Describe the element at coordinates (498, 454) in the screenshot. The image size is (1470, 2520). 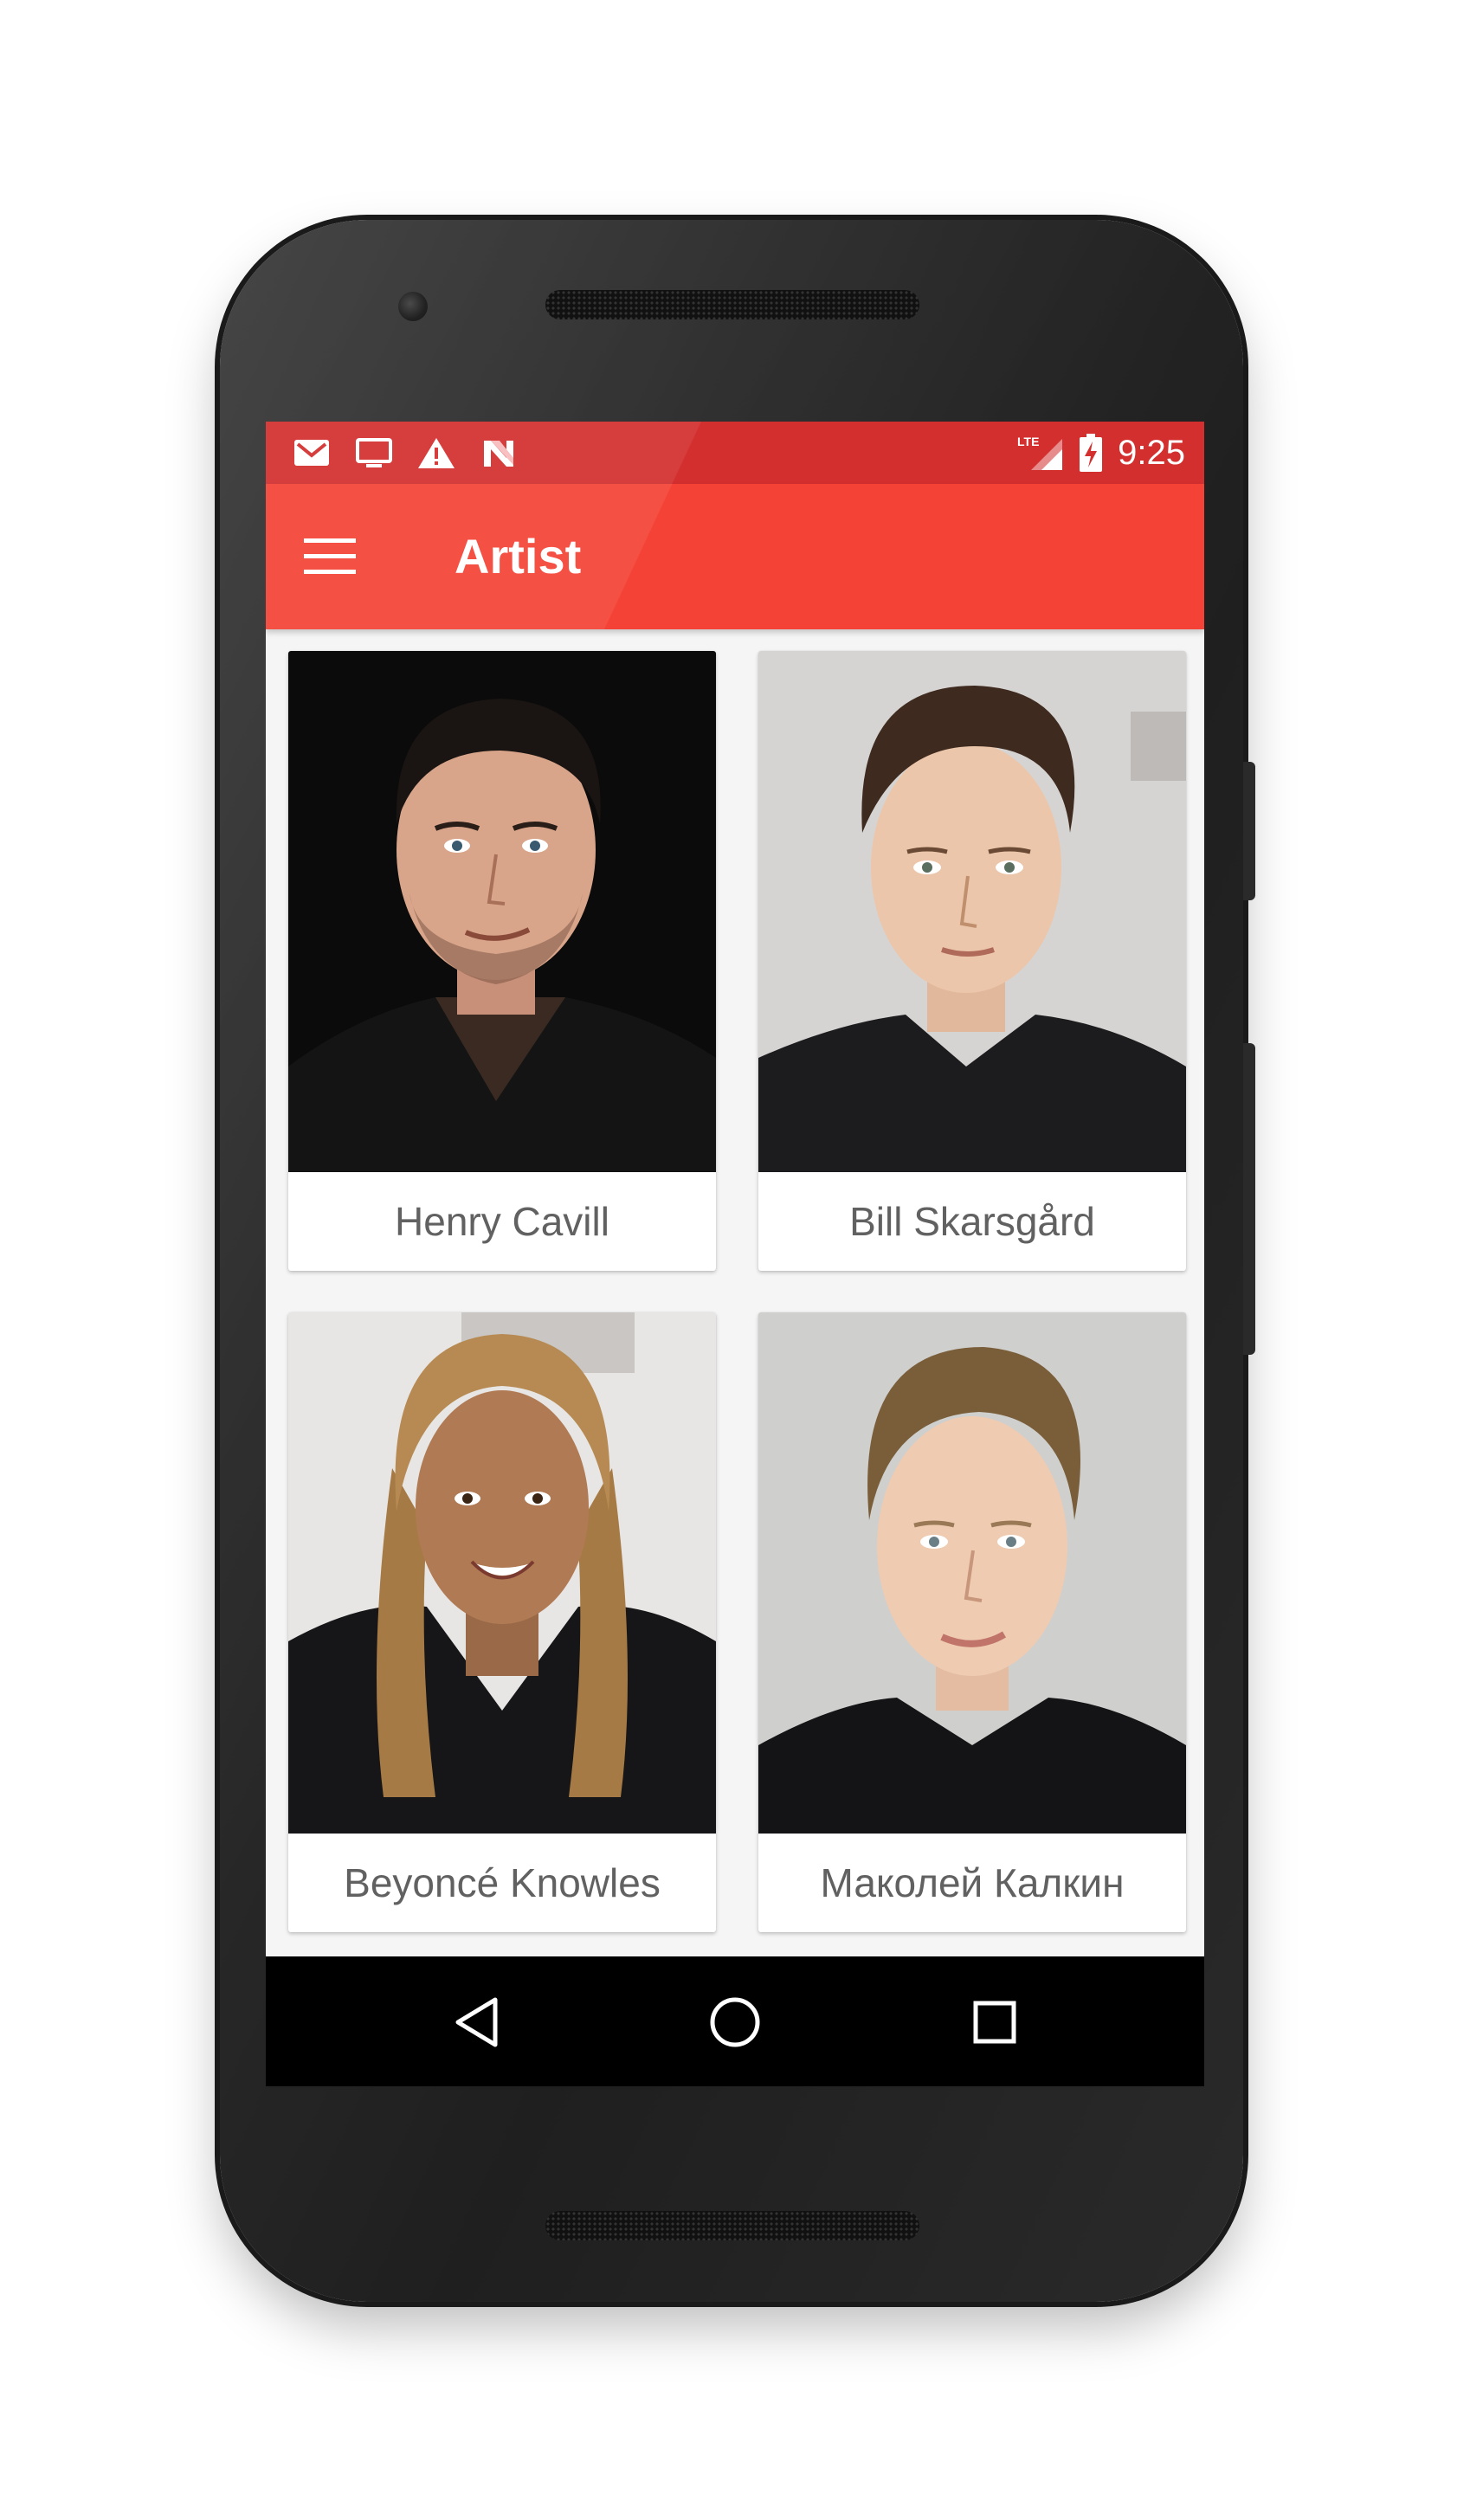
I see `n-app-icon` at that location.